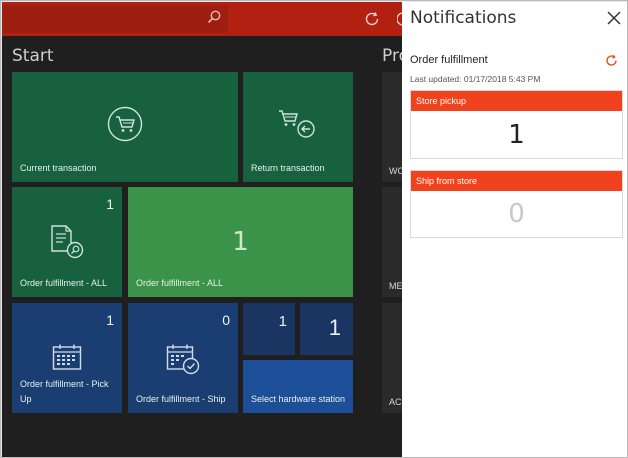 This screenshot has width=628, height=458. Describe the element at coordinates (288, 168) in the screenshot. I see `tile-label: Return transaction` at that location.